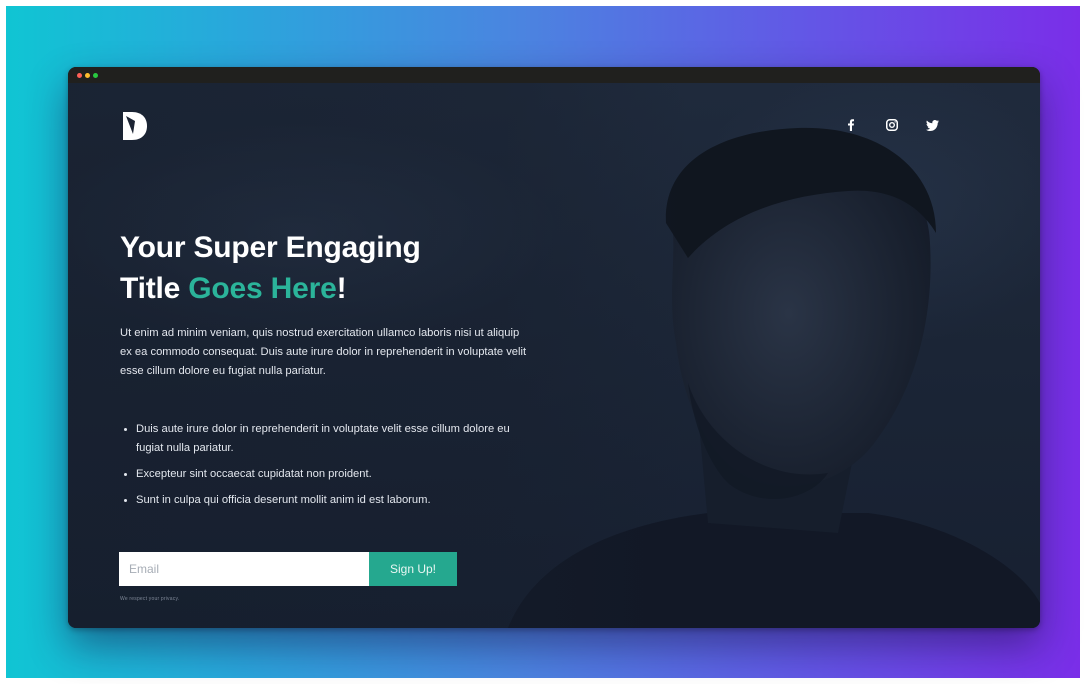 This screenshot has width=1086, height=684. What do you see at coordinates (87, 75) in the screenshot?
I see `minimize-window-button` at bounding box center [87, 75].